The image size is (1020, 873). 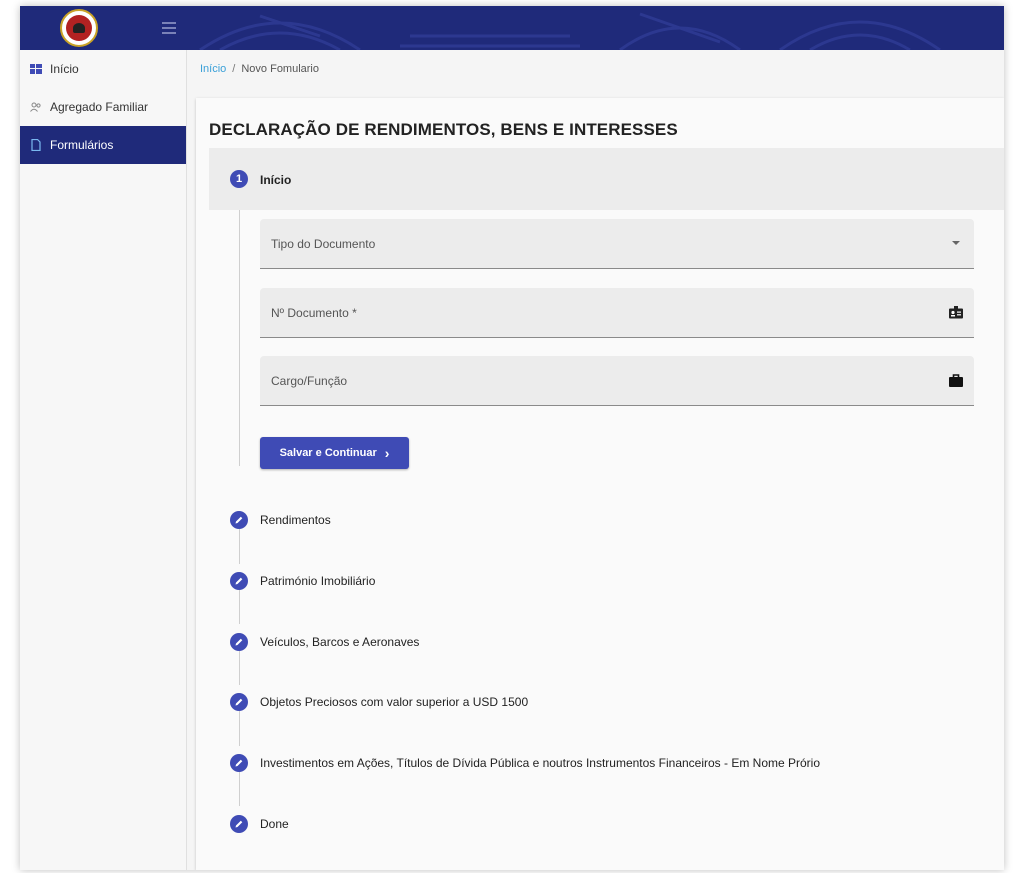 I want to click on emblem-logo, so click(x=79, y=28).